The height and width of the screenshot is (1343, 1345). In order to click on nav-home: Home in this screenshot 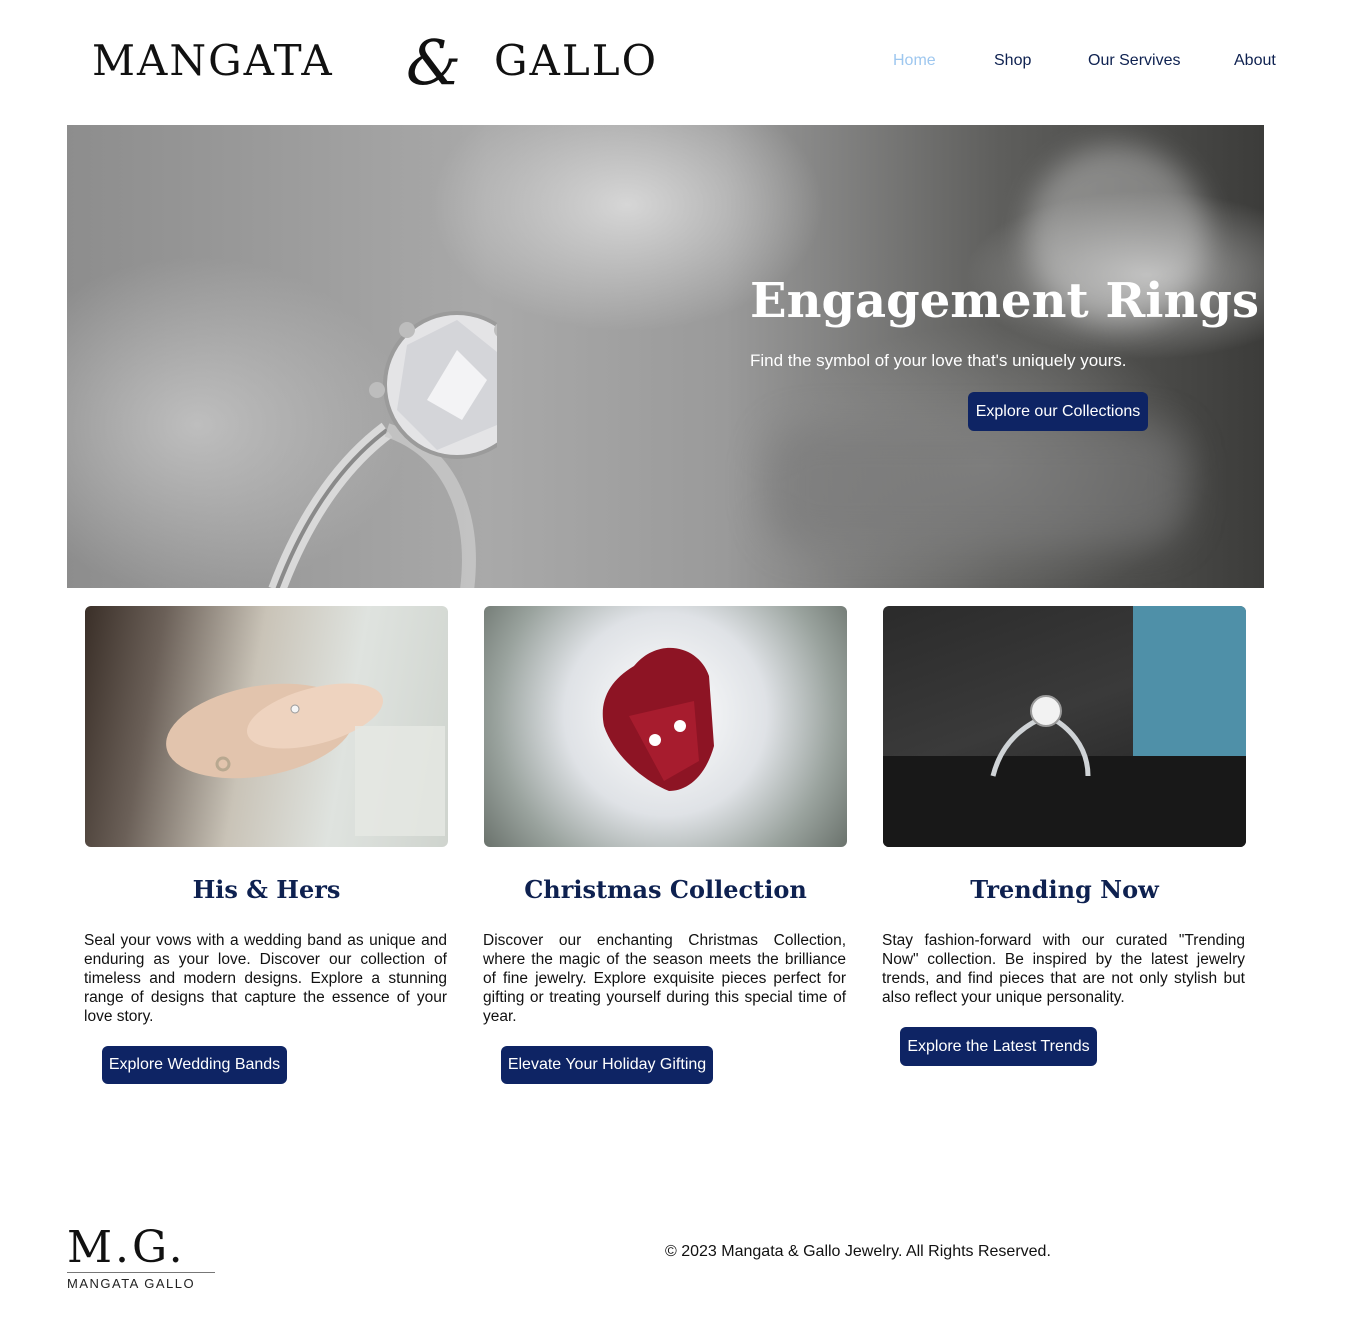, I will do `click(914, 61)`.